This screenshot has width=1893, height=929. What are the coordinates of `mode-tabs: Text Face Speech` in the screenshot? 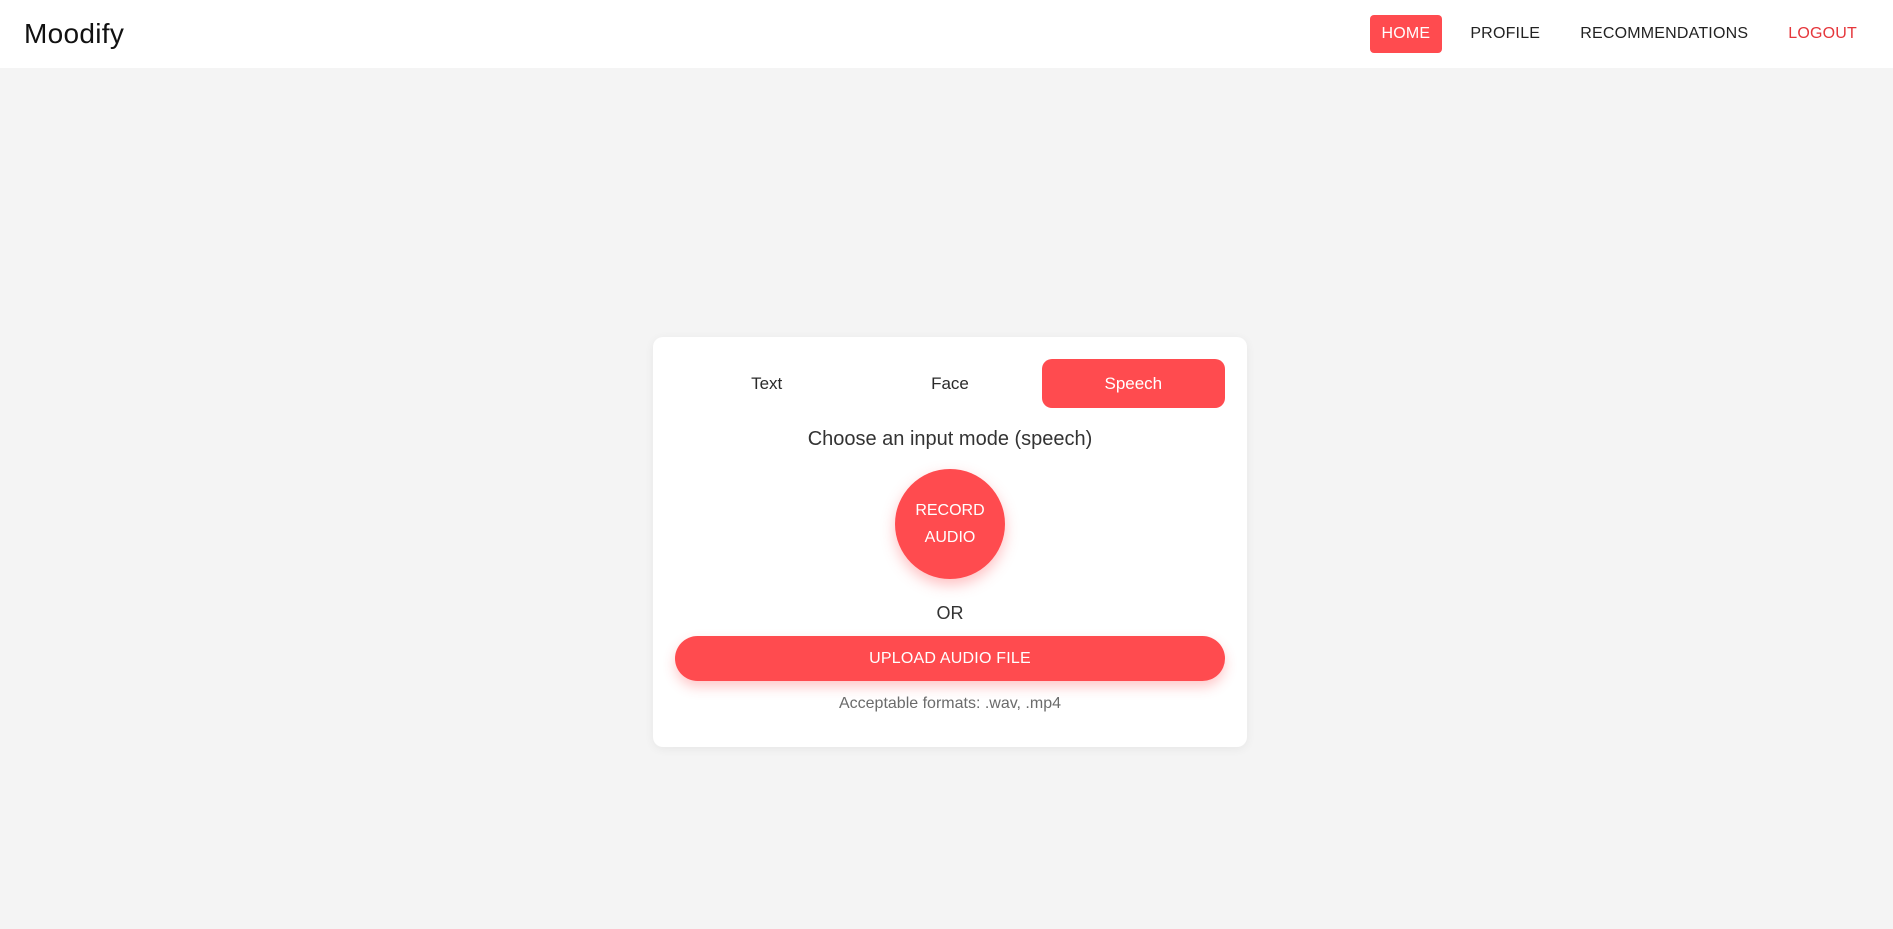 It's located at (950, 383).